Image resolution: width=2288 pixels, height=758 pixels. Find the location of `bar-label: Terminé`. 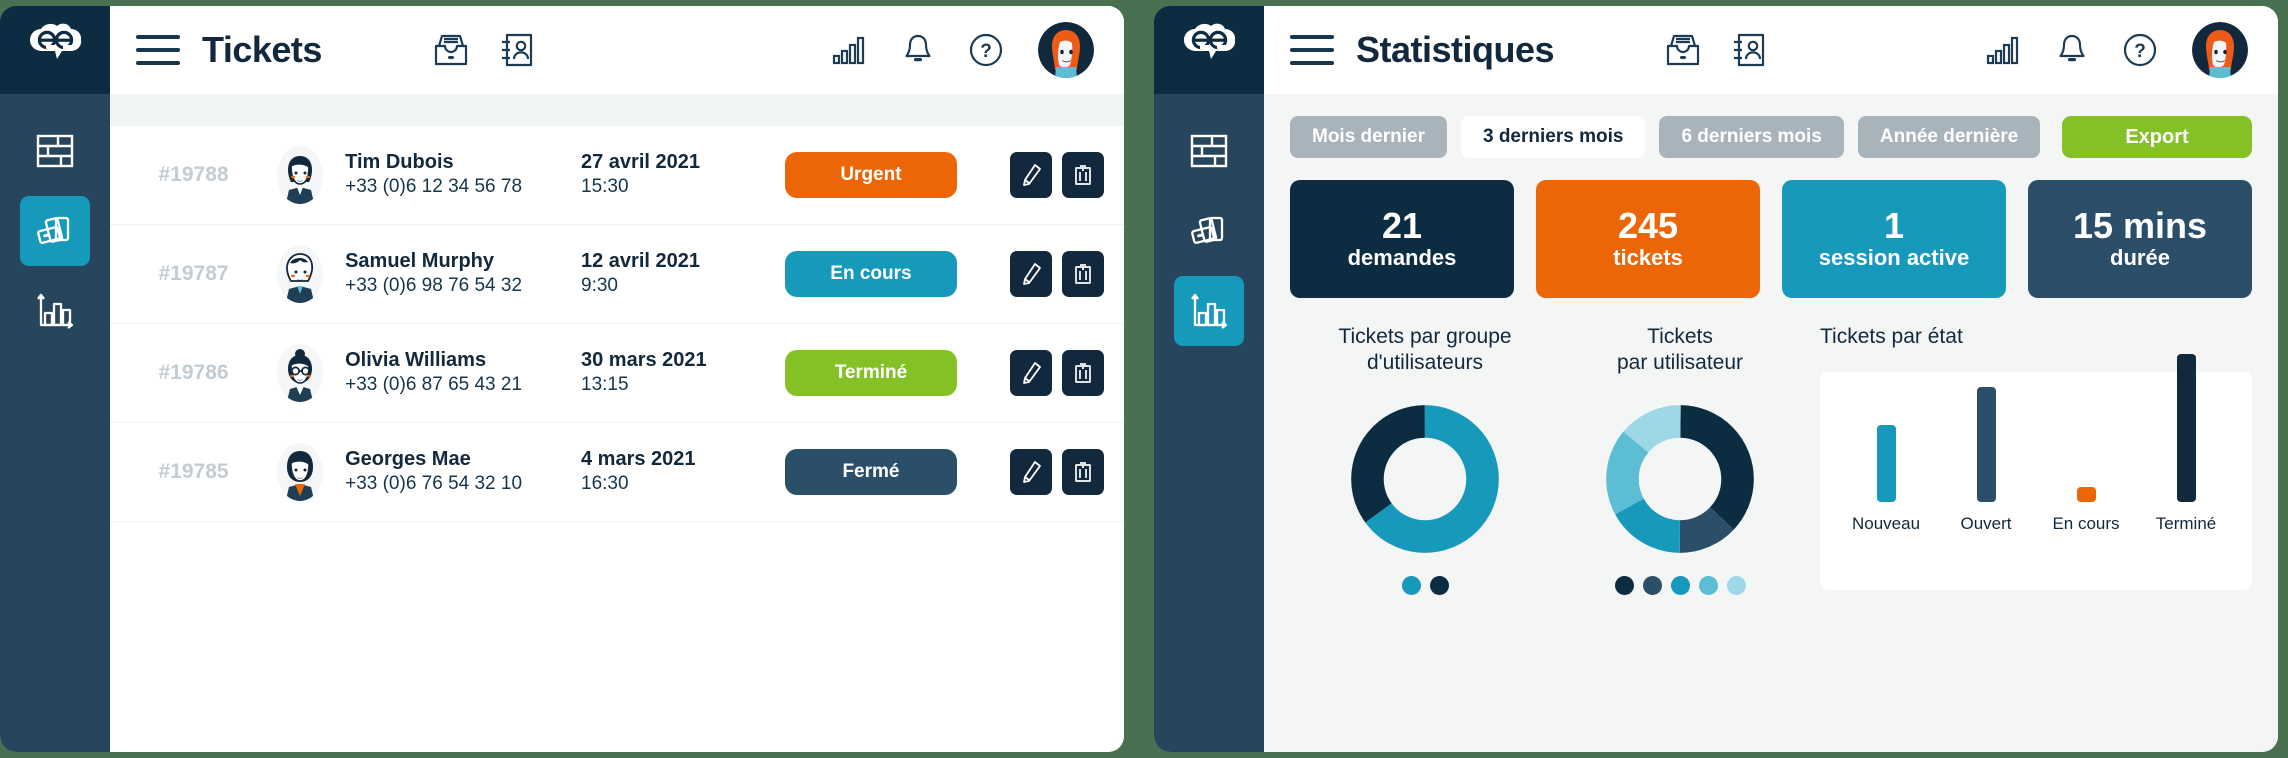

bar-label: Terminé is located at coordinates (2186, 524).